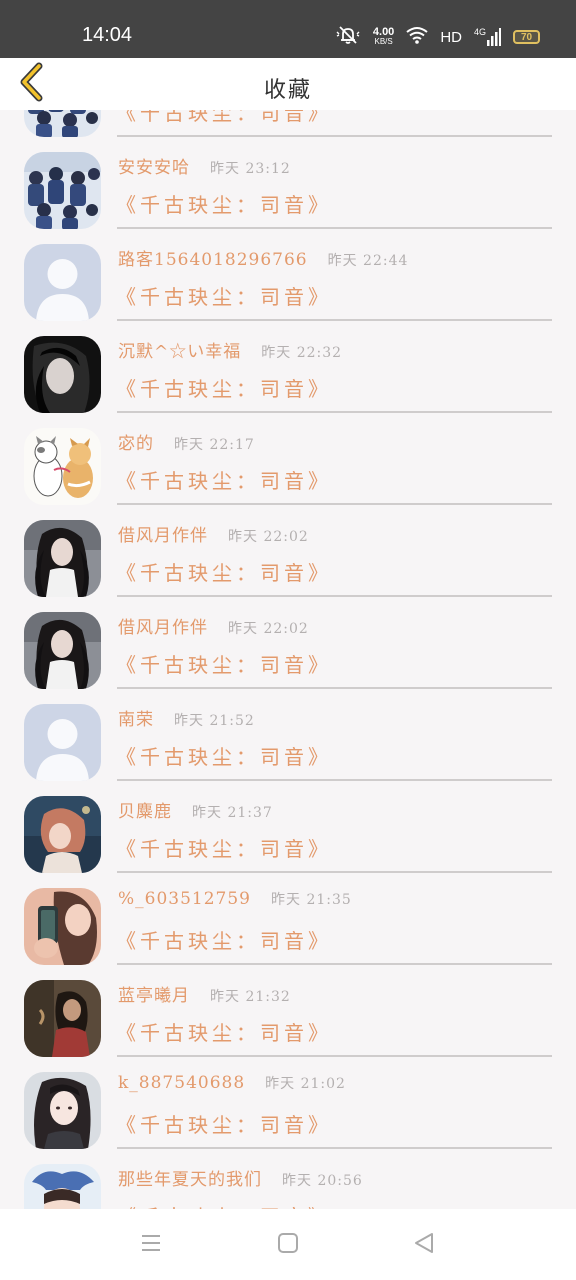  I want to click on net-speed: 4.00 KB/S, so click(383, 37).